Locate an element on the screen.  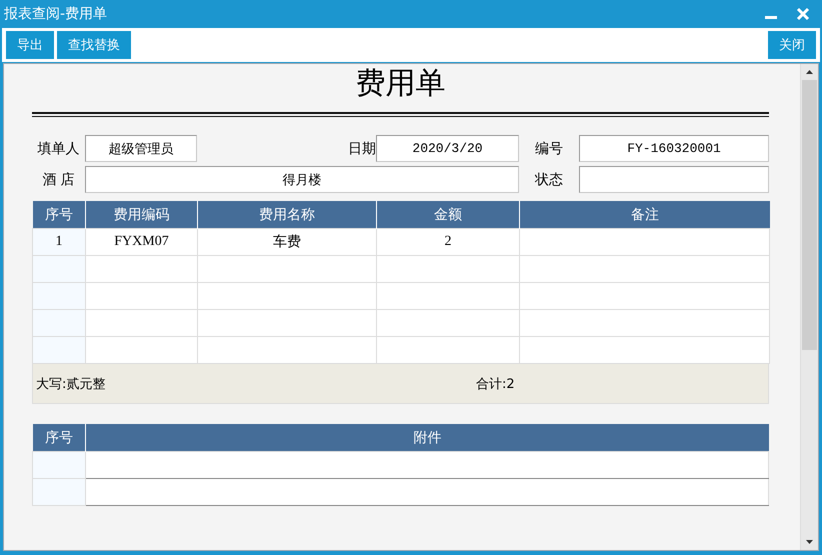
total-amount: 合计:2 is located at coordinates (495, 384).